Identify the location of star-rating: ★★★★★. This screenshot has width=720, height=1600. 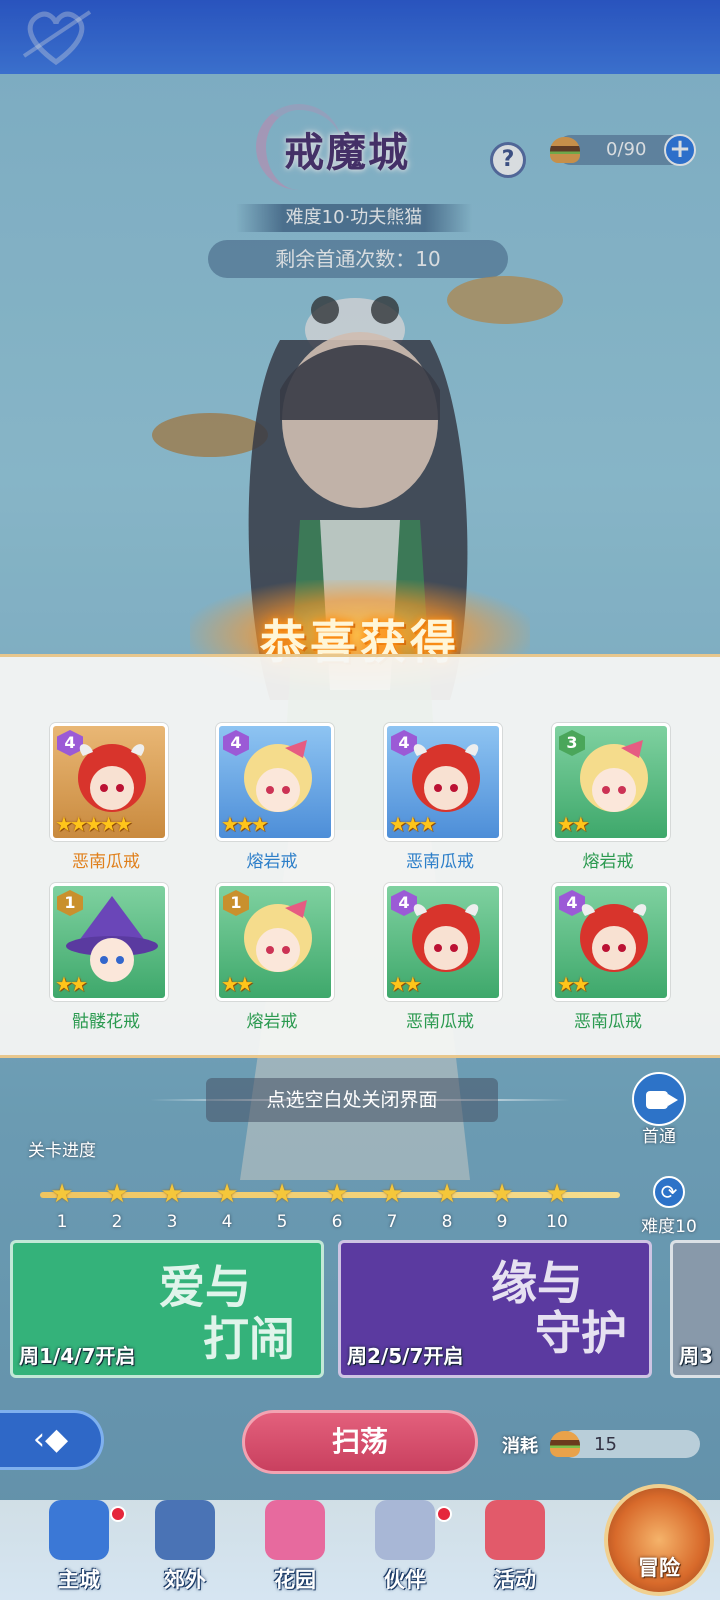
(94, 824).